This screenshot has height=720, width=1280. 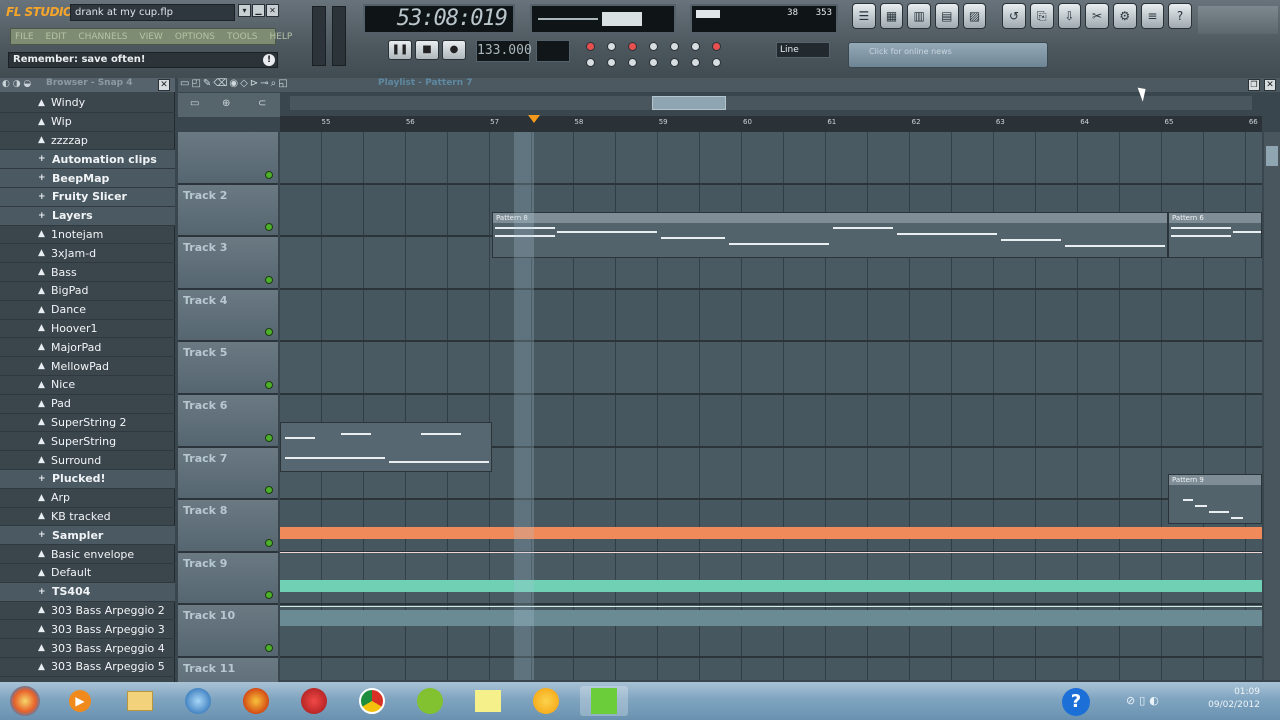 I want to click on song-position-marker, so click(x=534, y=119).